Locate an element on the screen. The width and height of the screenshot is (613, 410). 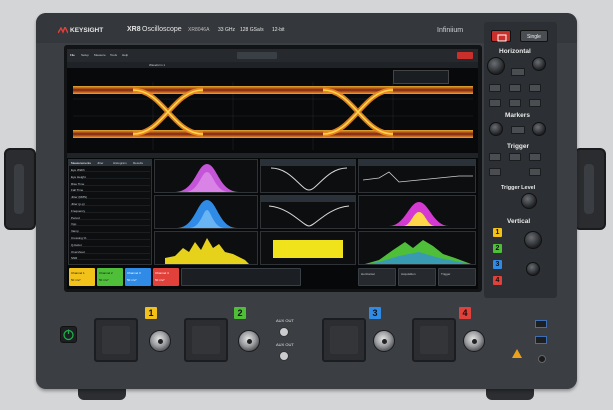
table-row-label: Eye Height is located at coordinates (78, 176).